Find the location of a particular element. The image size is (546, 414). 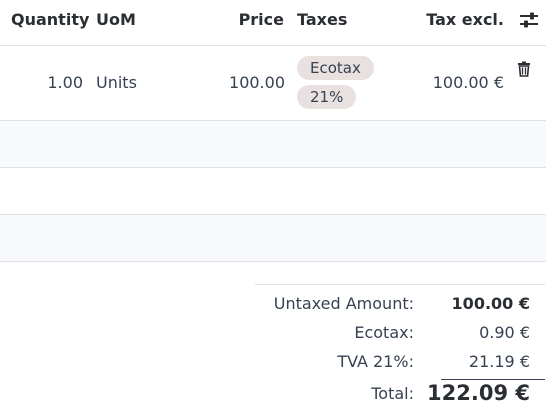

trash-icon is located at coordinates (524, 69).